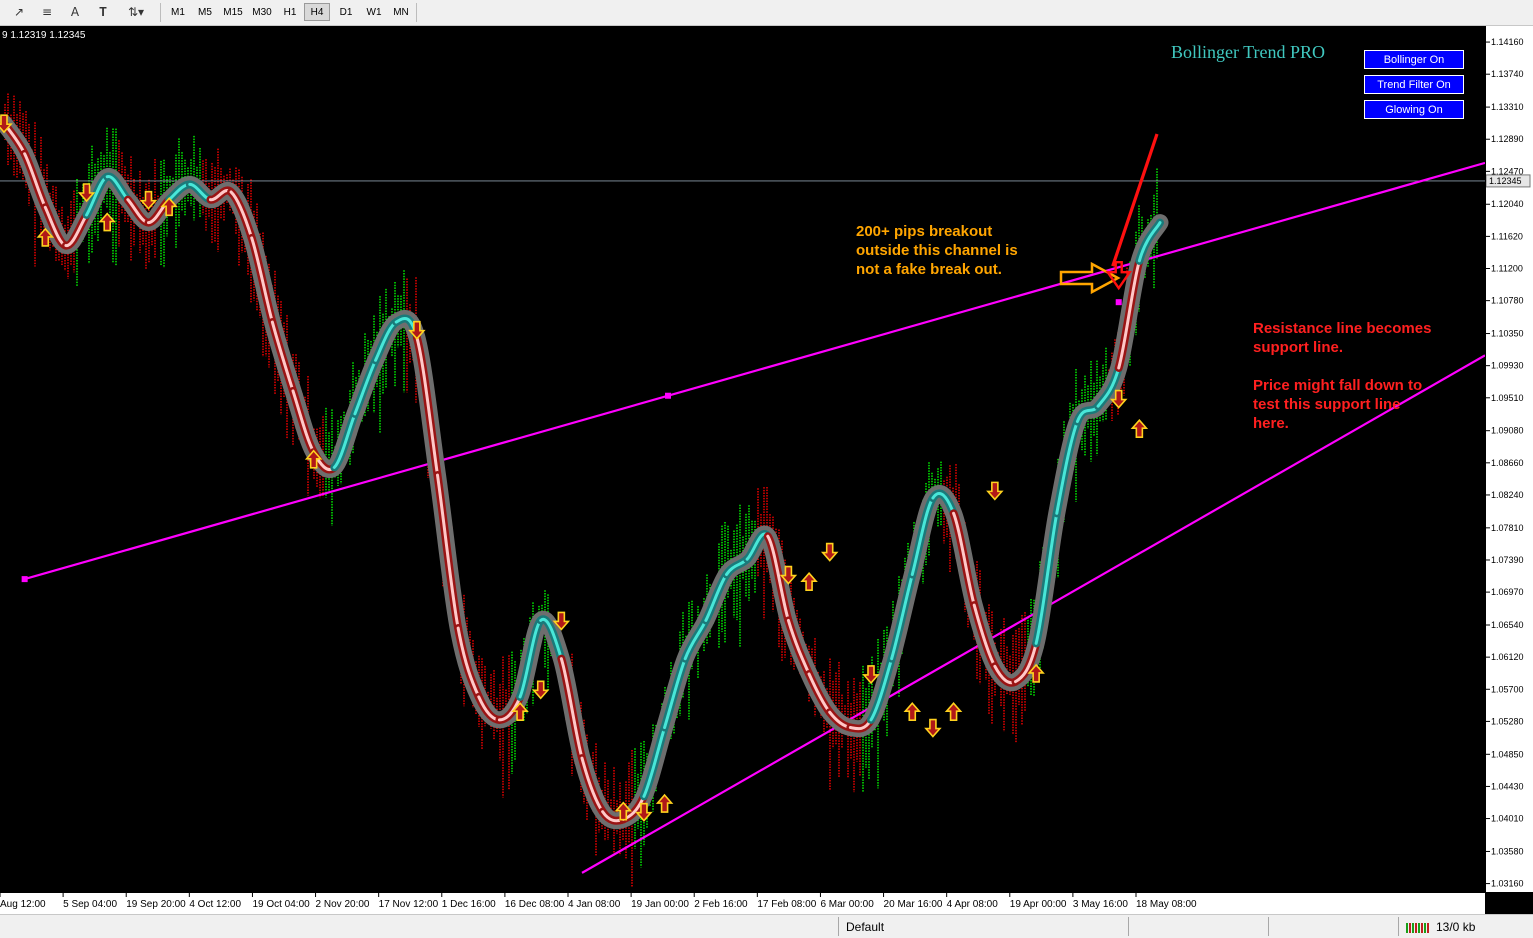  What do you see at coordinates (346, 12) in the screenshot?
I see `timeframe-d1: D1` at bounding box center [346, 12].